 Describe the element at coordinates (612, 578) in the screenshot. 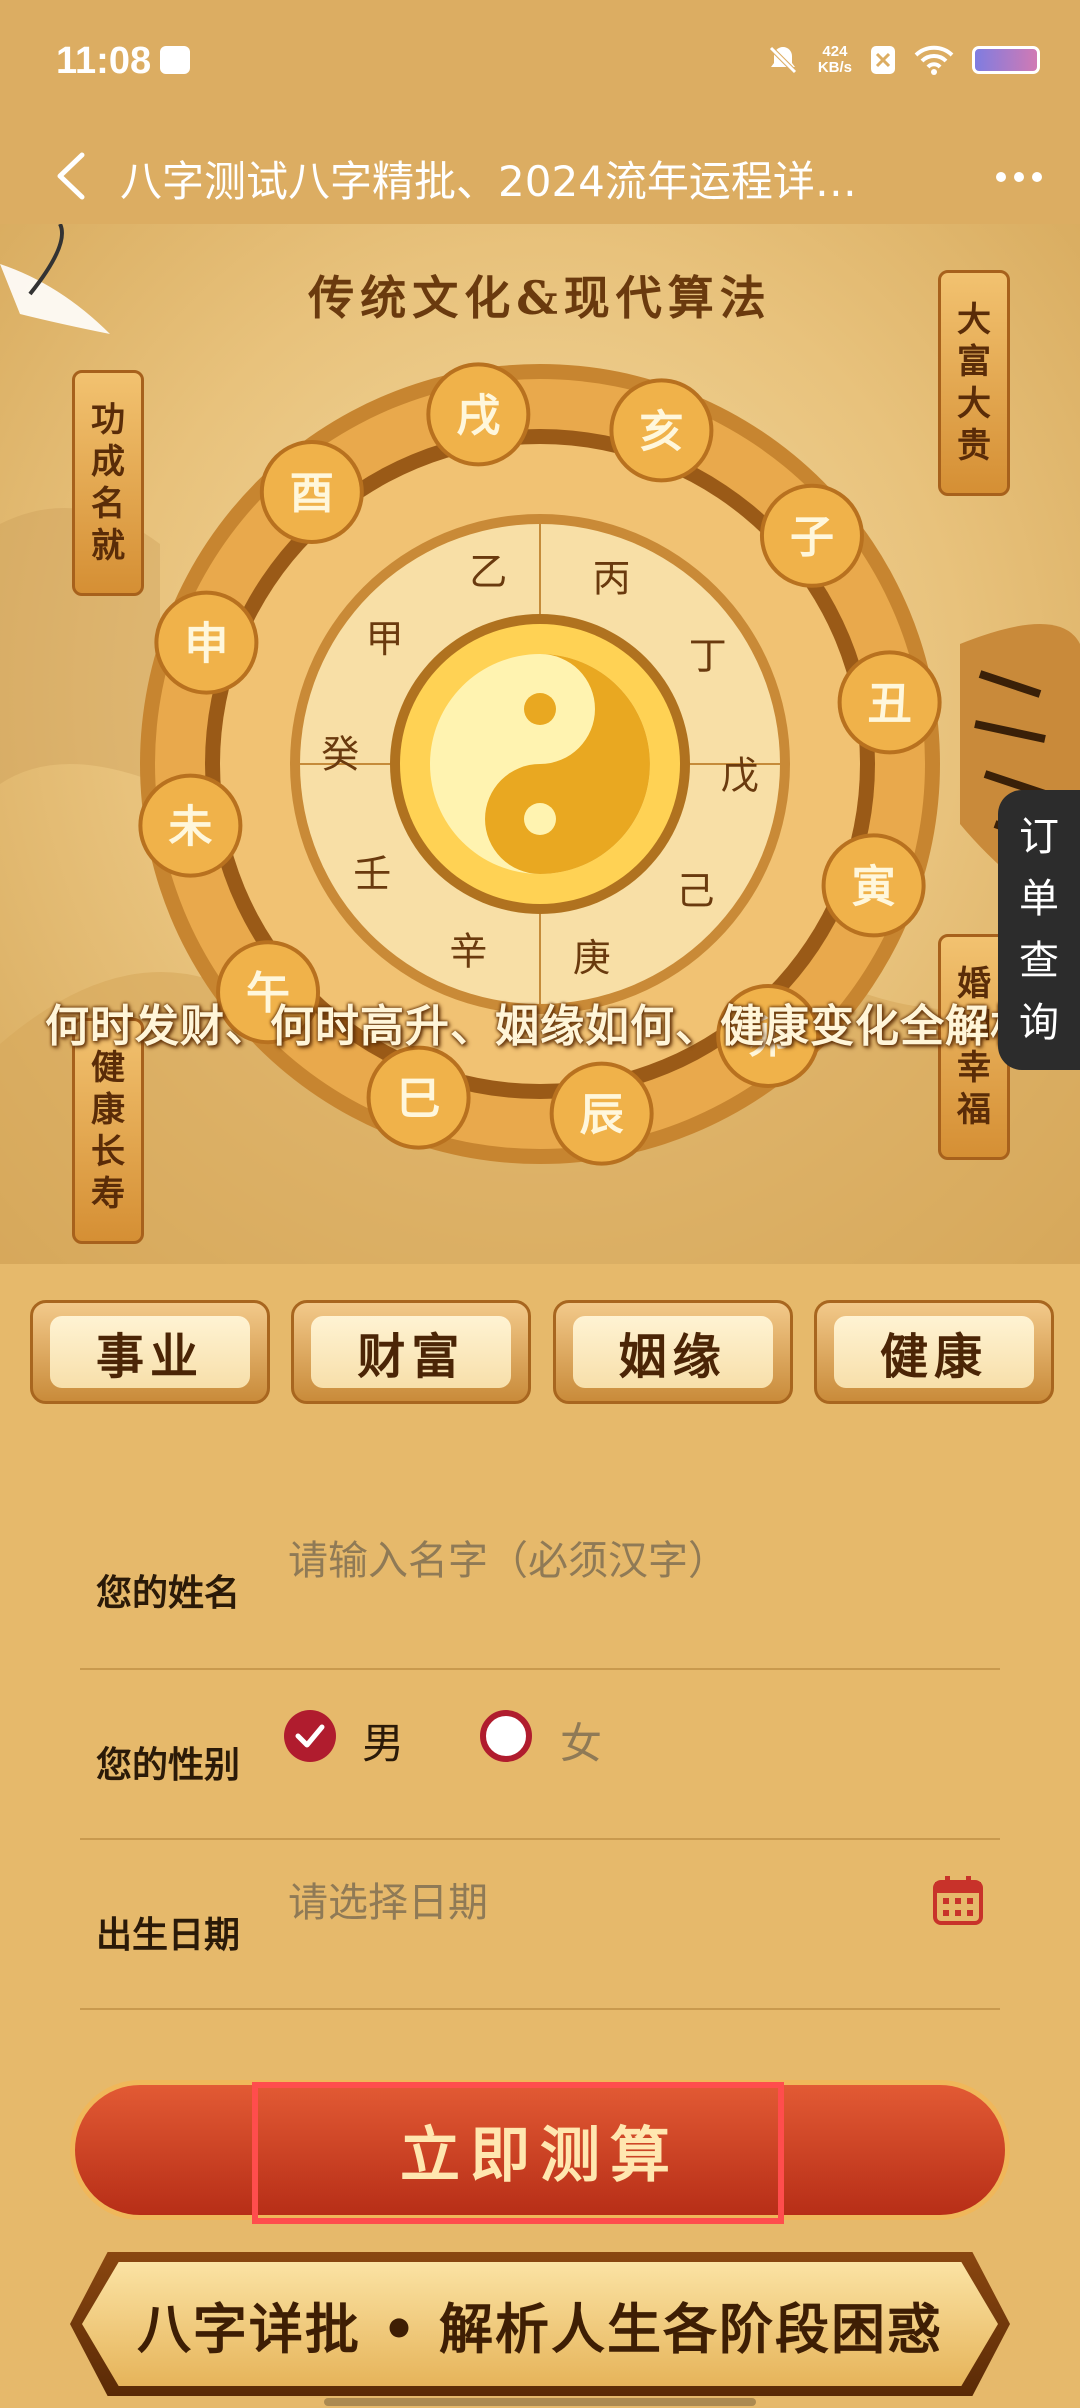

I see `stem-label: 丙` at that location.